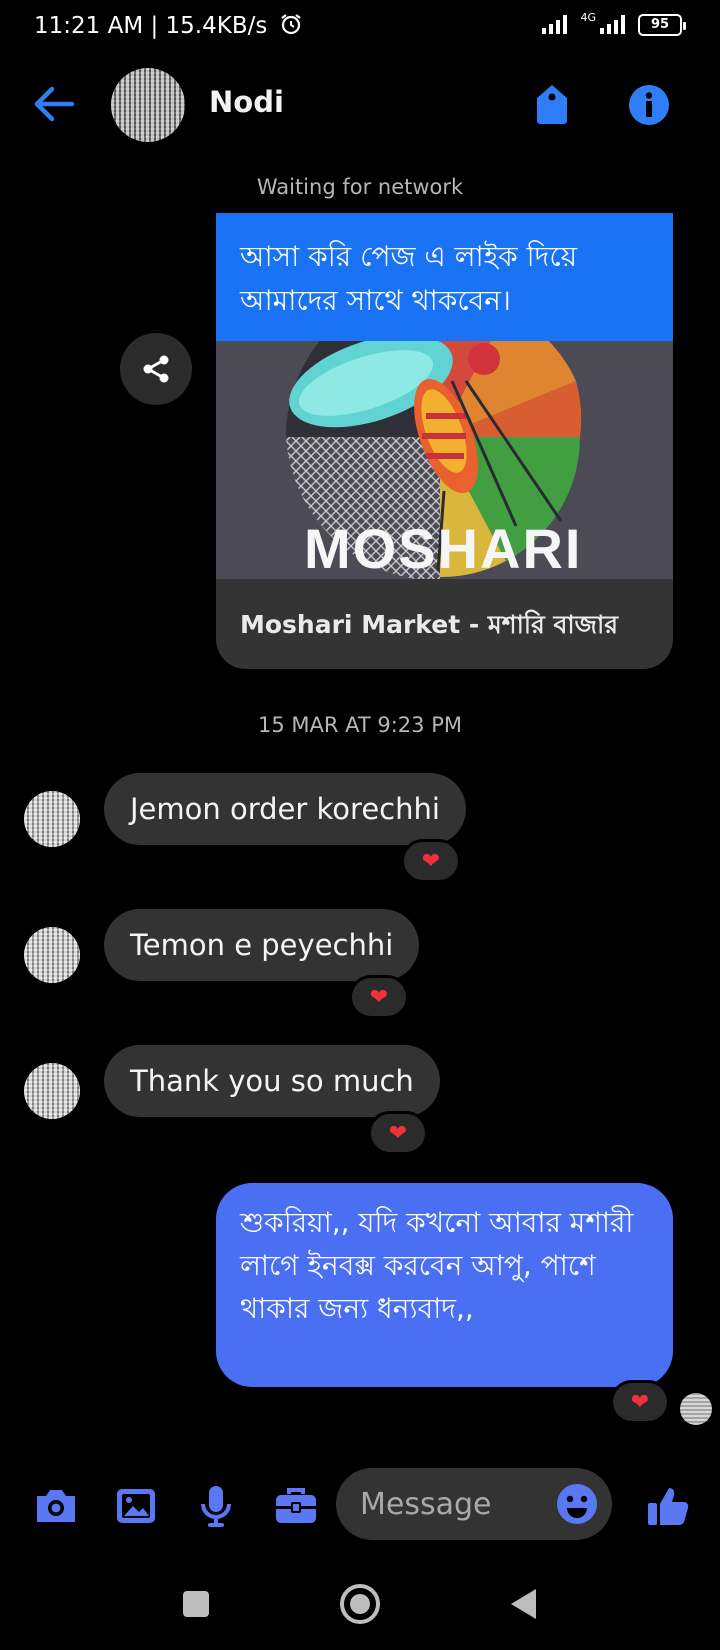 This screenshot has width=720, height=1650. I want to click on incoming-message-row: Jemon order korechhi ❤, so click(360, 828).